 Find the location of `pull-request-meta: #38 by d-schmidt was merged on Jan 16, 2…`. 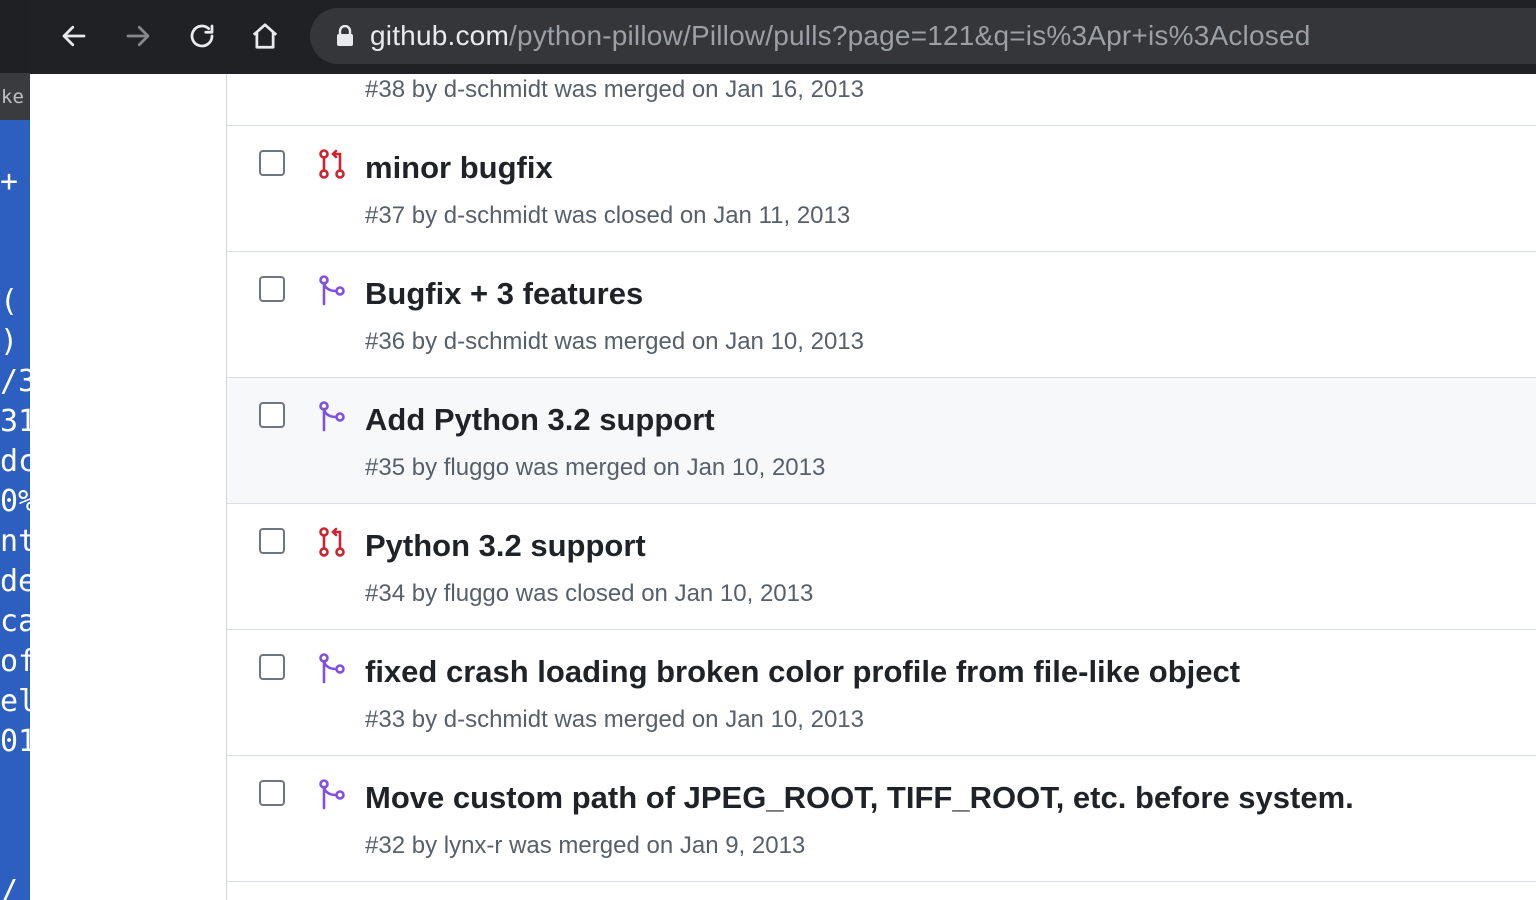

pull-request-meta: #38 by d-schmidt was merged on Jan 16, 2… is located at coordinates (614, 89).